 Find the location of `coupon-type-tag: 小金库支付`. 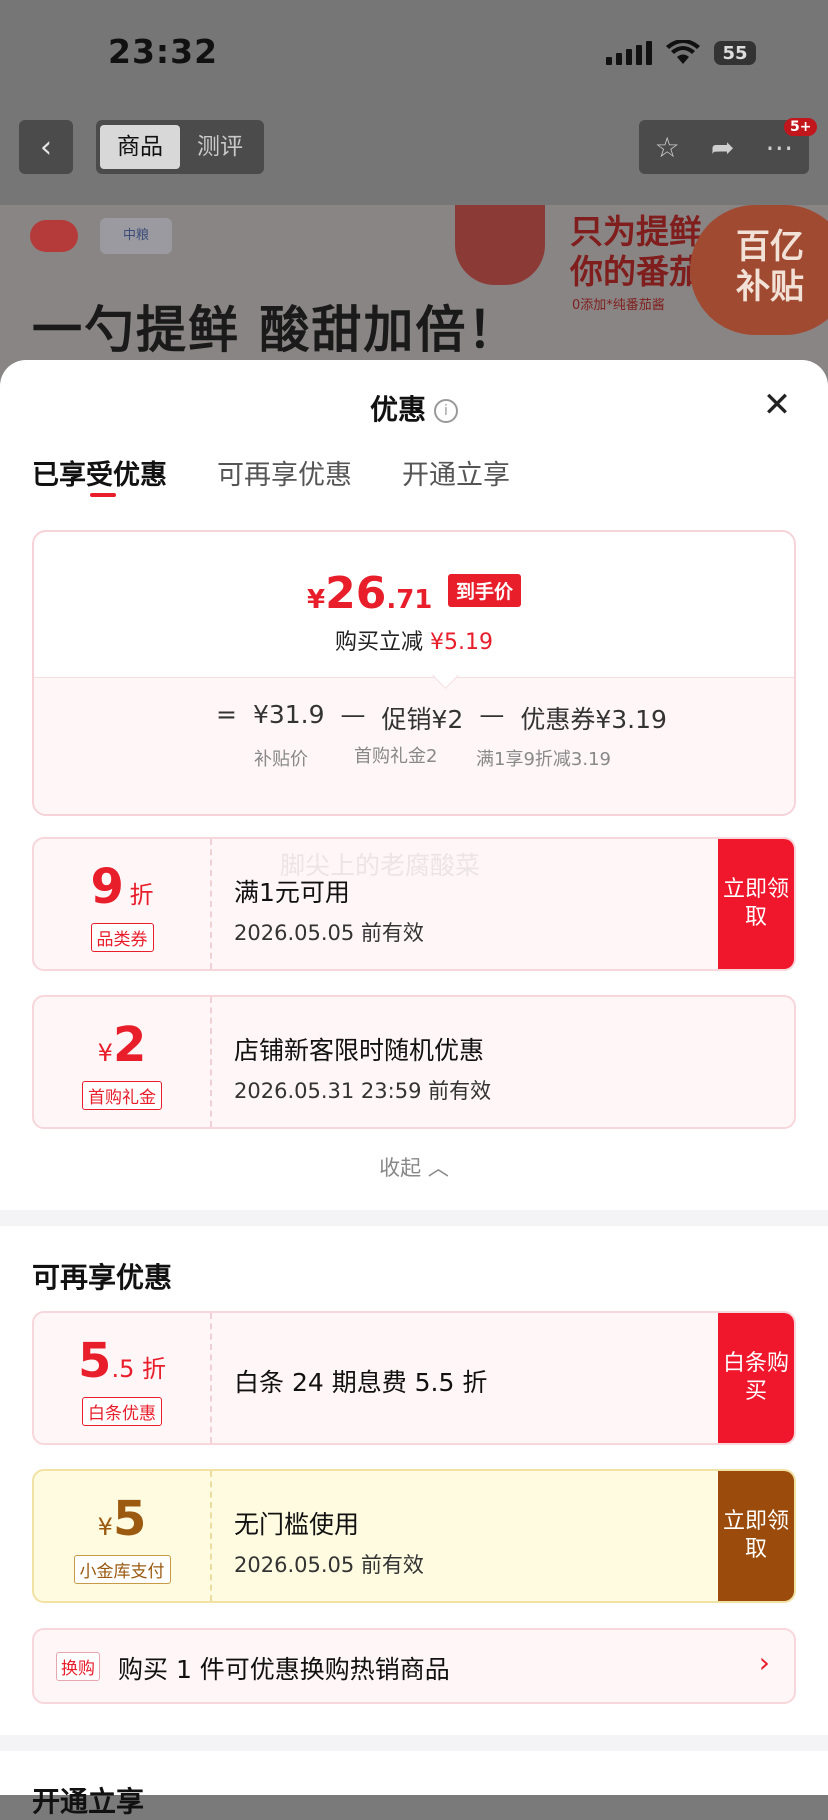

coupon-type-tag: 小金库支付 is located at coordinates (122, 1569).